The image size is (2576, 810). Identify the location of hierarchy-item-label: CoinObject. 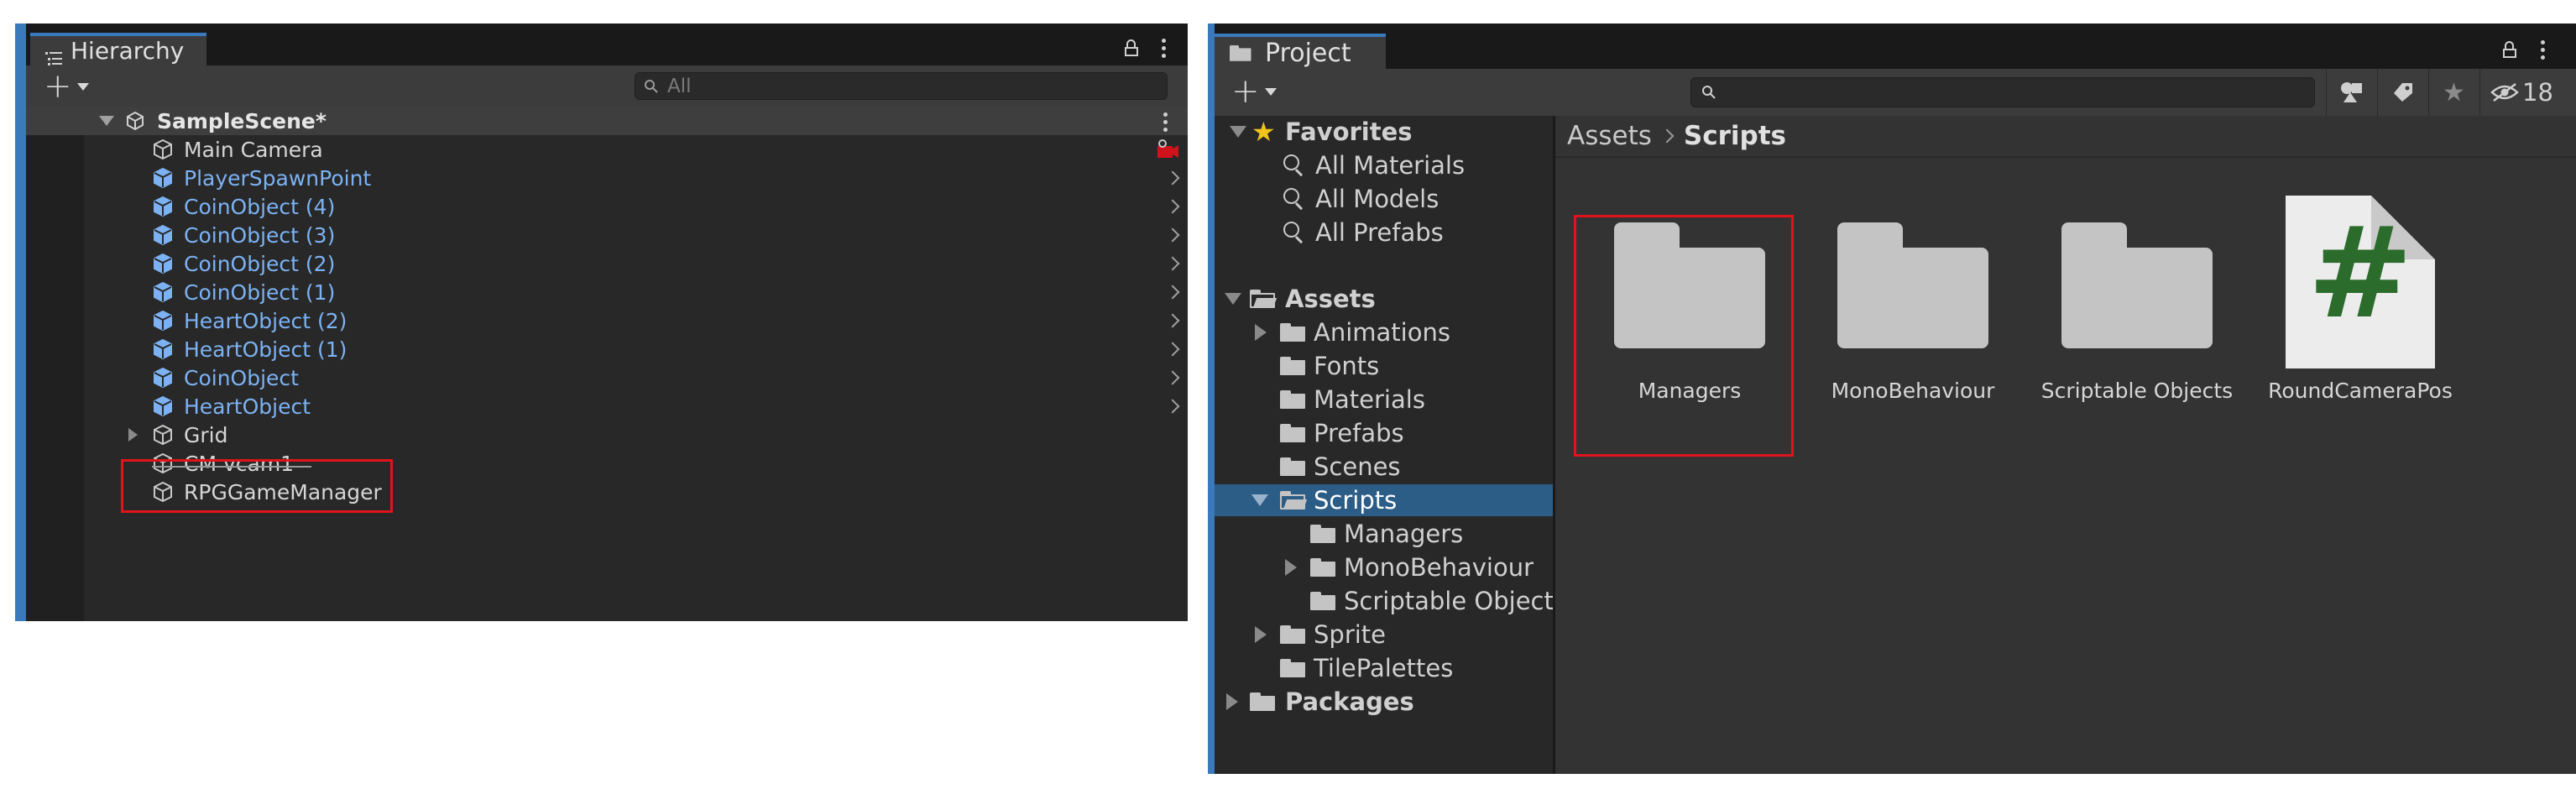
(241, 377).